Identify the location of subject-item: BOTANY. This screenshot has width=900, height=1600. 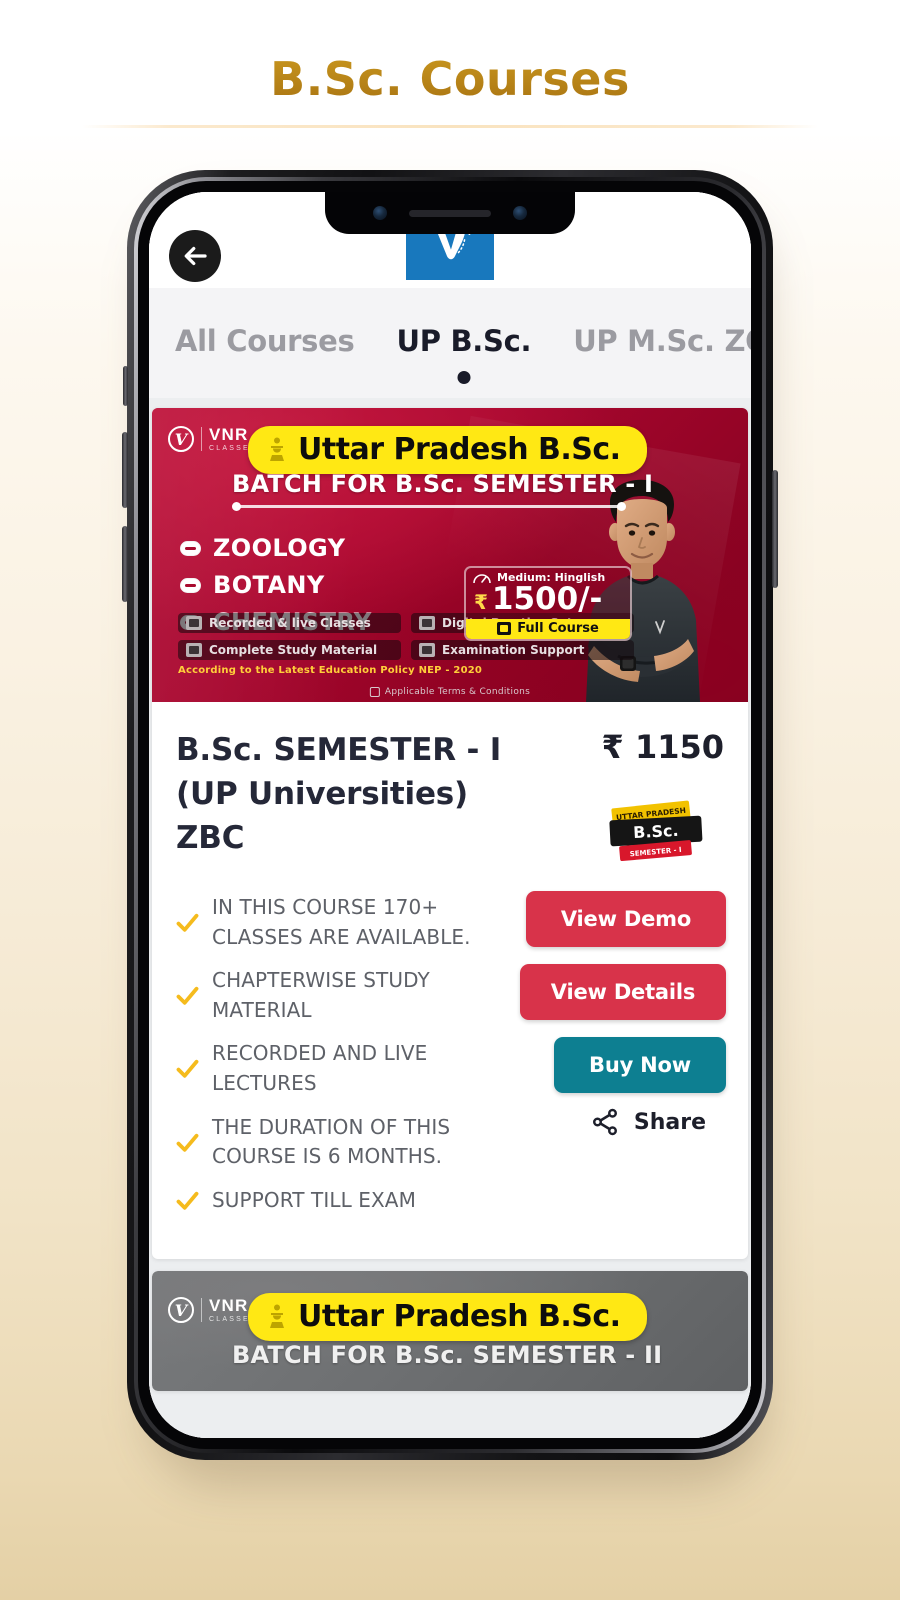
(276, 585).